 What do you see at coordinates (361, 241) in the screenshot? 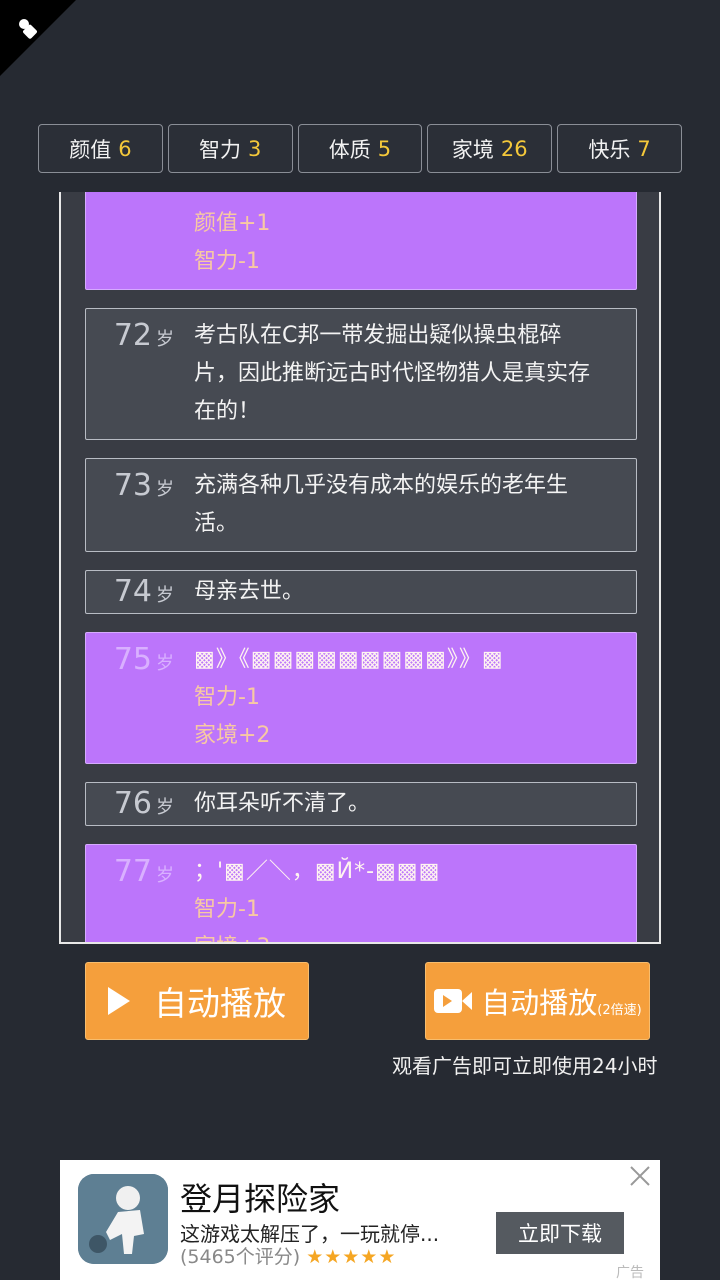
I see `event-card: 颜值+1 智力-1` at bounding box center [361, 241].